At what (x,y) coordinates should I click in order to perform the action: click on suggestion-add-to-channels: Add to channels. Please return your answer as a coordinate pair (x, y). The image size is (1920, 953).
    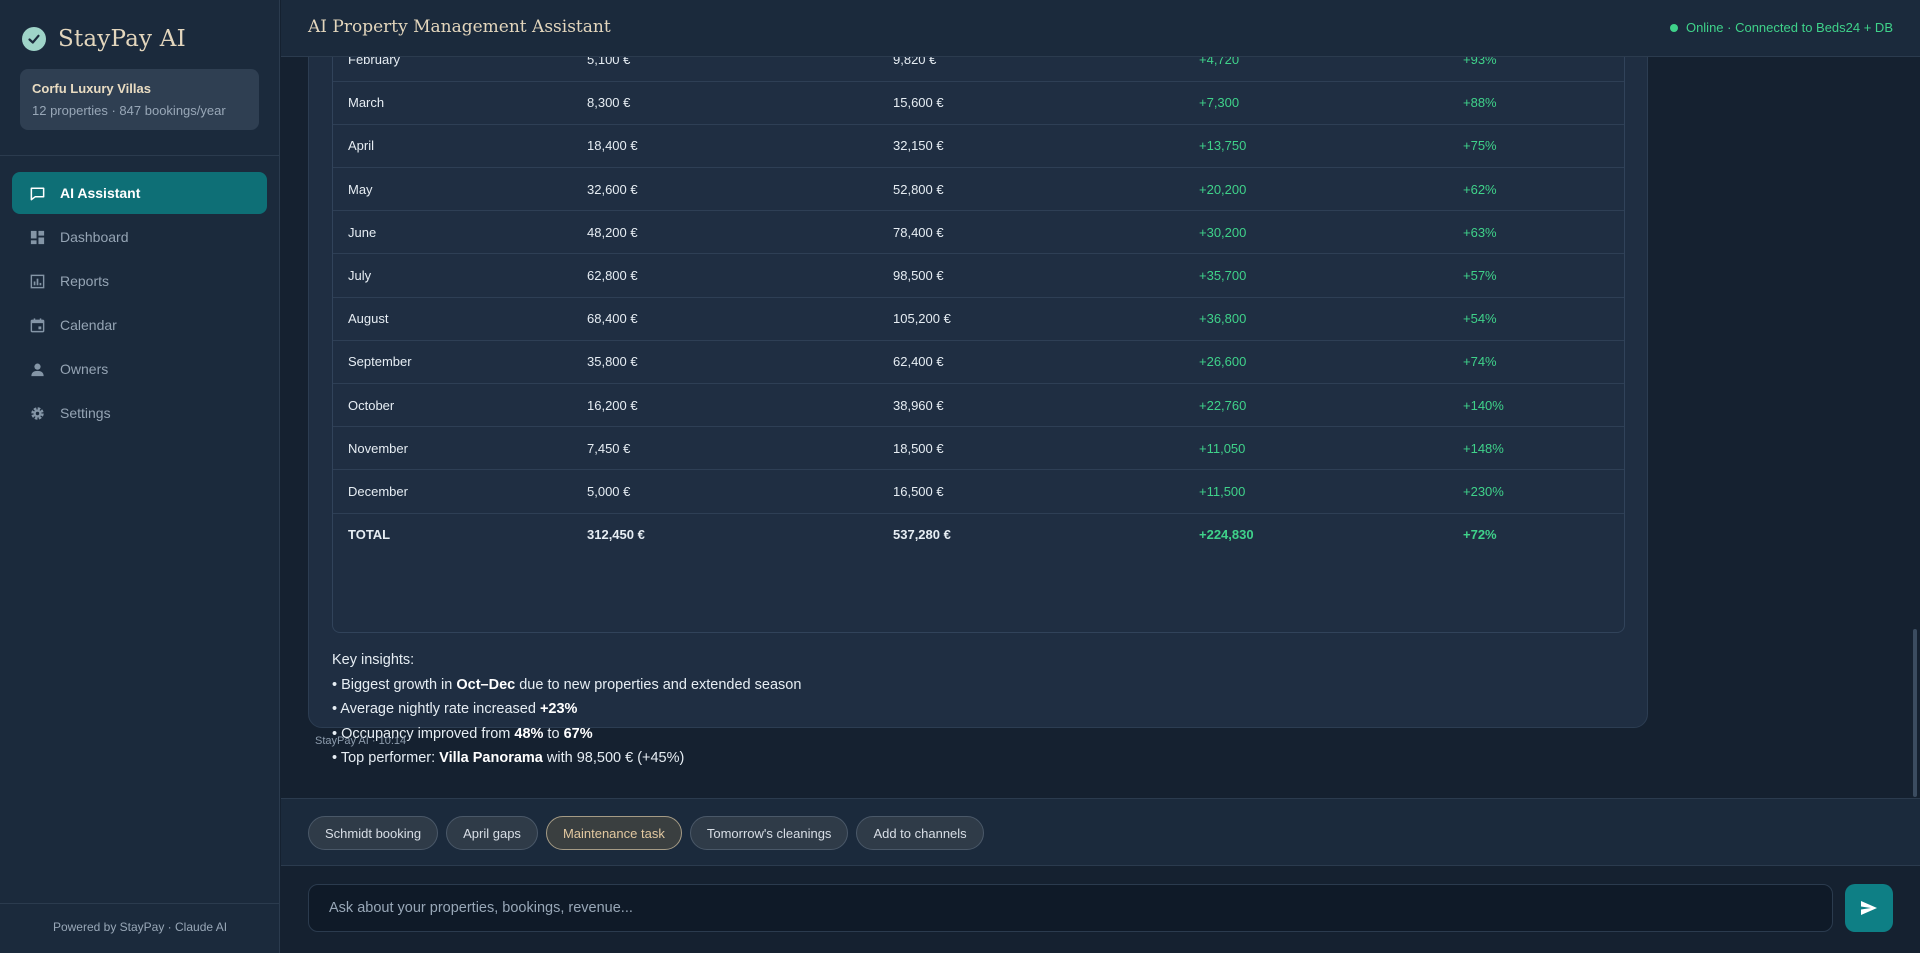
    Looking at the image, I should click on (920, 833).